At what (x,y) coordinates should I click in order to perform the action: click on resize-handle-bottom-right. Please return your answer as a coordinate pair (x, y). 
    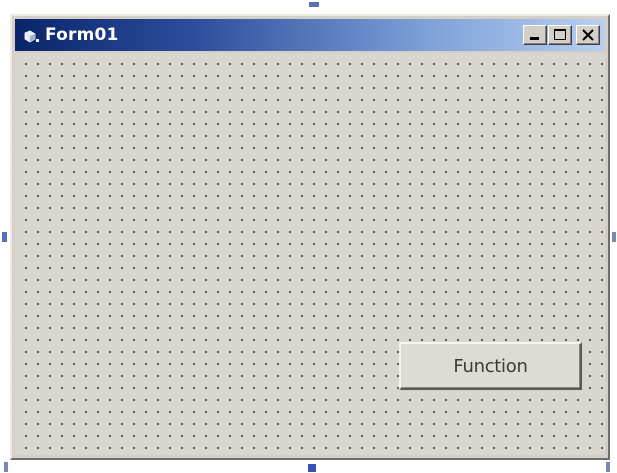
    Looking at the image, I should click on (608, 467).